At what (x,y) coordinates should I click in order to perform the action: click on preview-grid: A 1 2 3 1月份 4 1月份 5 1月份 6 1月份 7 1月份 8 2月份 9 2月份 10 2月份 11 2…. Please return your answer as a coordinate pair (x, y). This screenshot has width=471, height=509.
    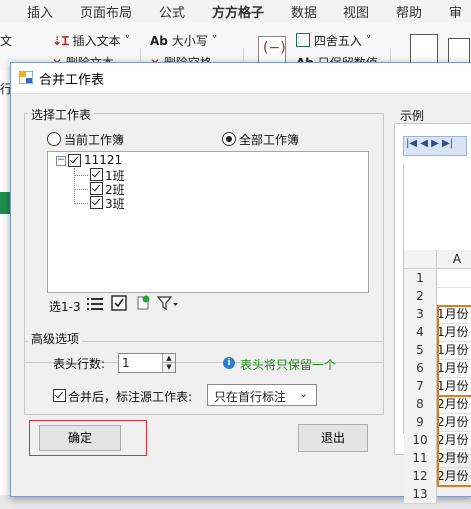
    Looking at the image, I should click on (437, 334).